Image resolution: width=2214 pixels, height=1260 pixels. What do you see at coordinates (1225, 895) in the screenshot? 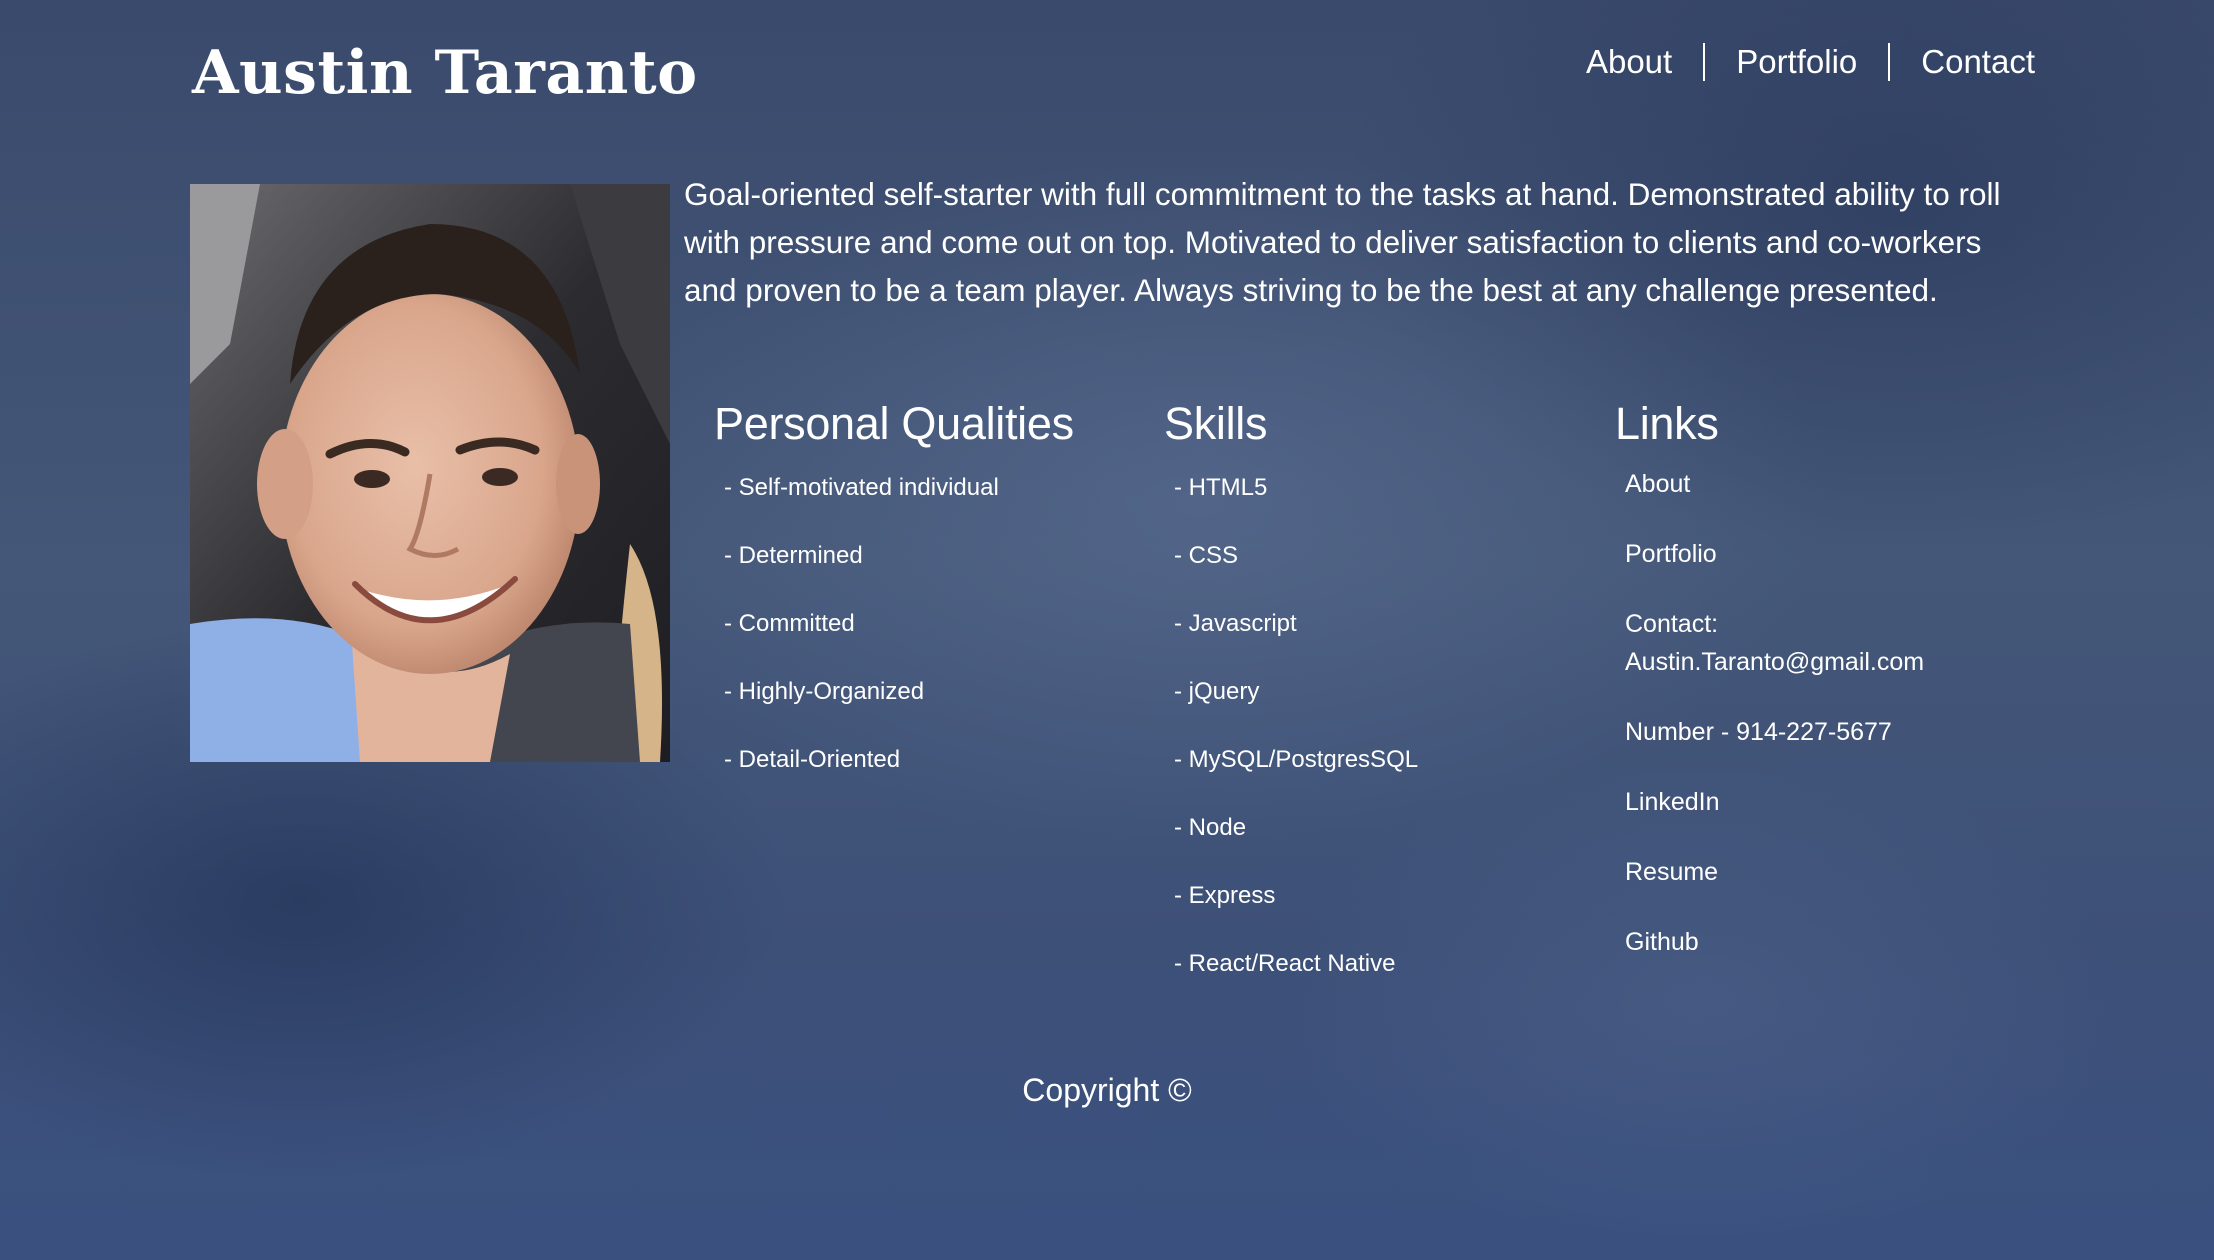
I see `list-item: - Express` at bounding box center [1225, 895].